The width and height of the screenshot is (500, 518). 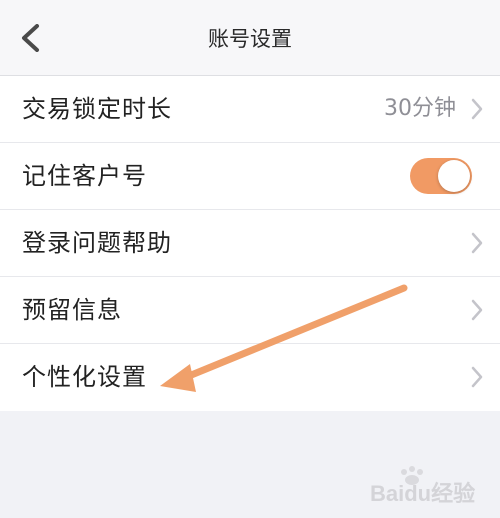 I want to click on row-login-help: 登录问题帮助, so click(x=250, y=243).